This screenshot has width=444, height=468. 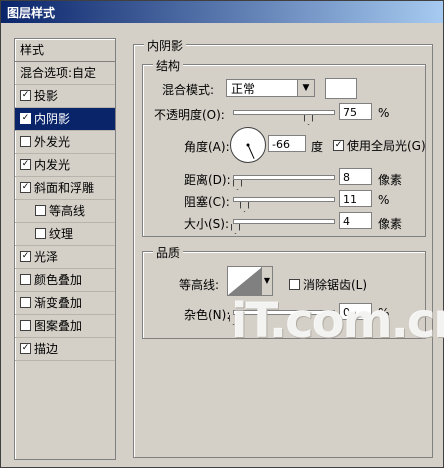 What do you see at coordinates (168, 65) in the screenshot?
I see `structure-title: 结构` at bounding box center [168, 65].